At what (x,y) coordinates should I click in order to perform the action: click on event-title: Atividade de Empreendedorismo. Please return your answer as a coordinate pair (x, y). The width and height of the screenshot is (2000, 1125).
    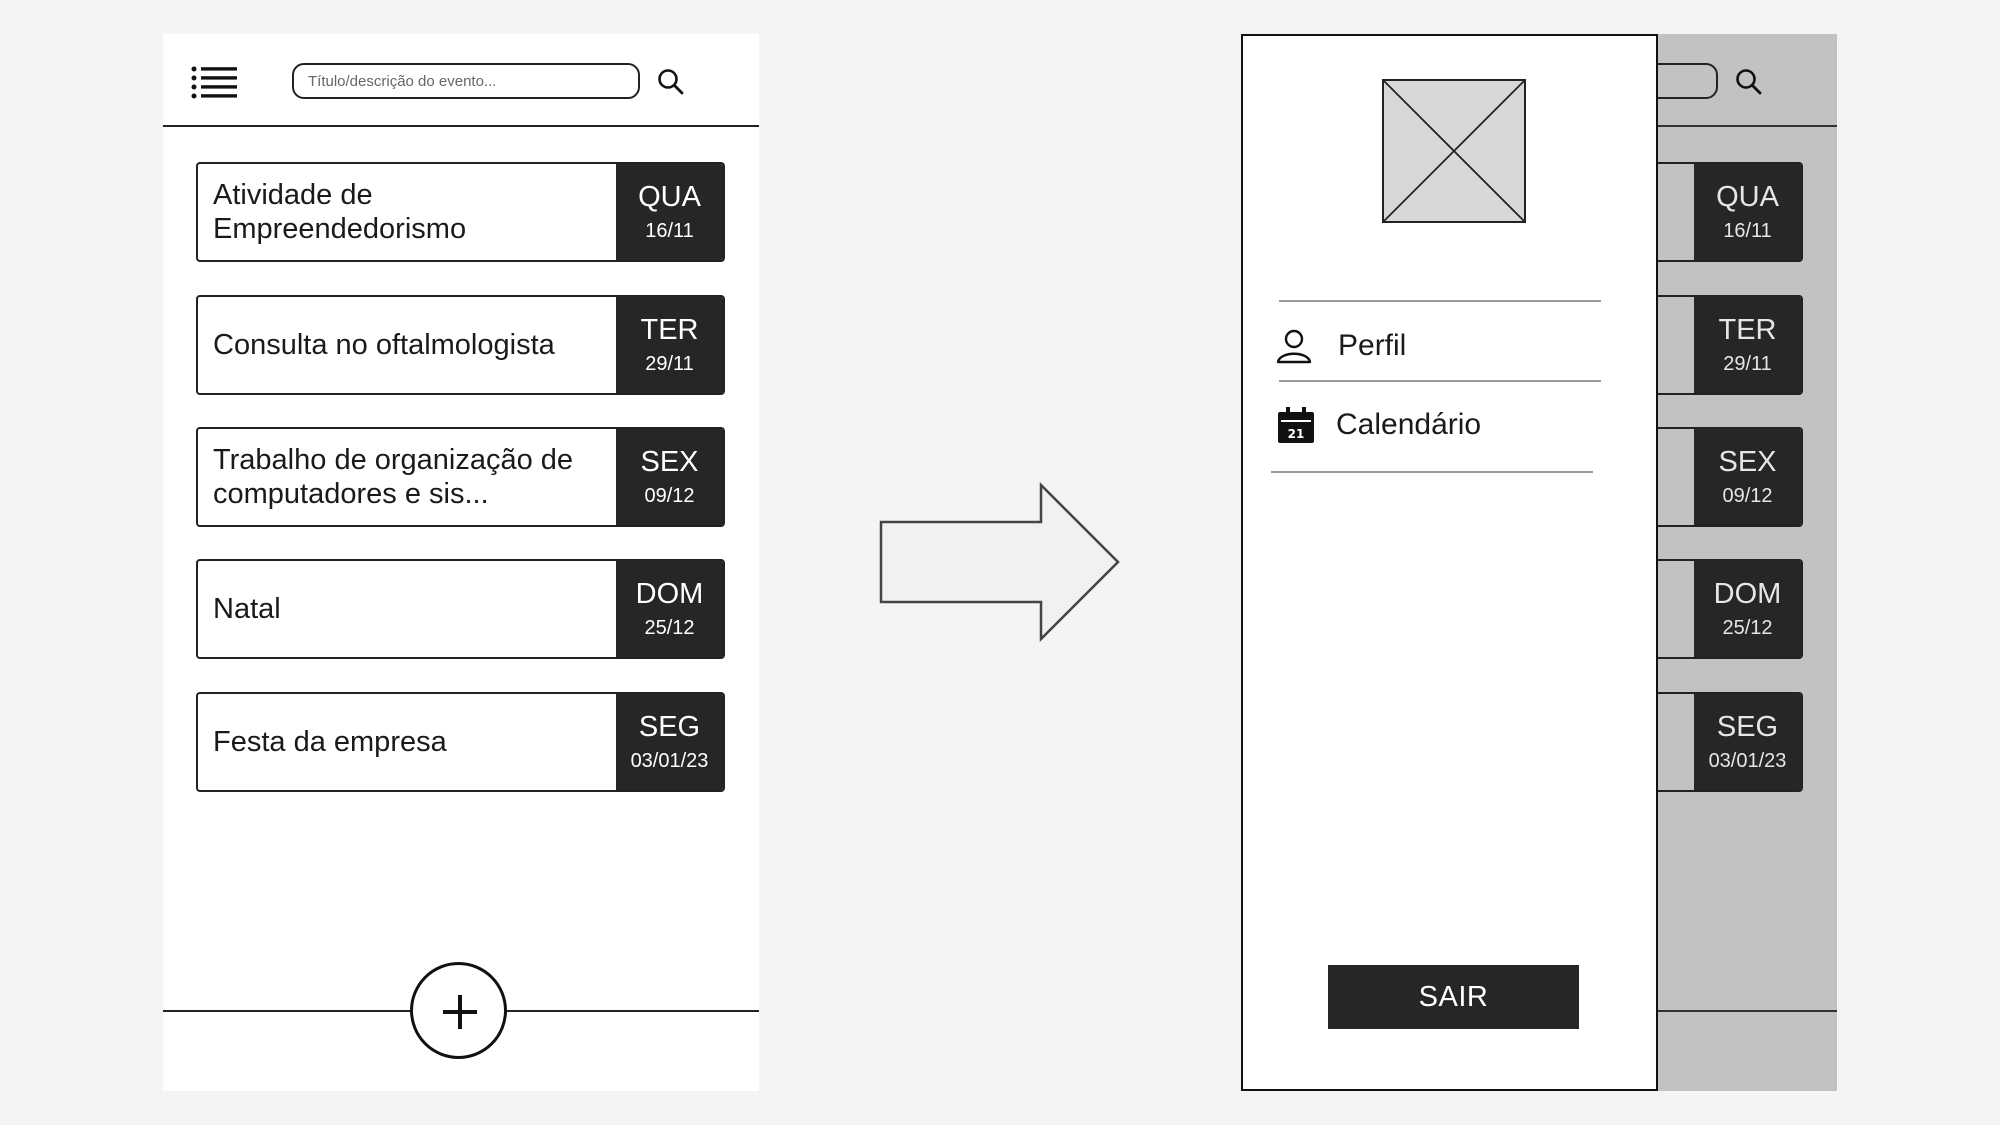
    Looking at the image, I should click on (340, 212).